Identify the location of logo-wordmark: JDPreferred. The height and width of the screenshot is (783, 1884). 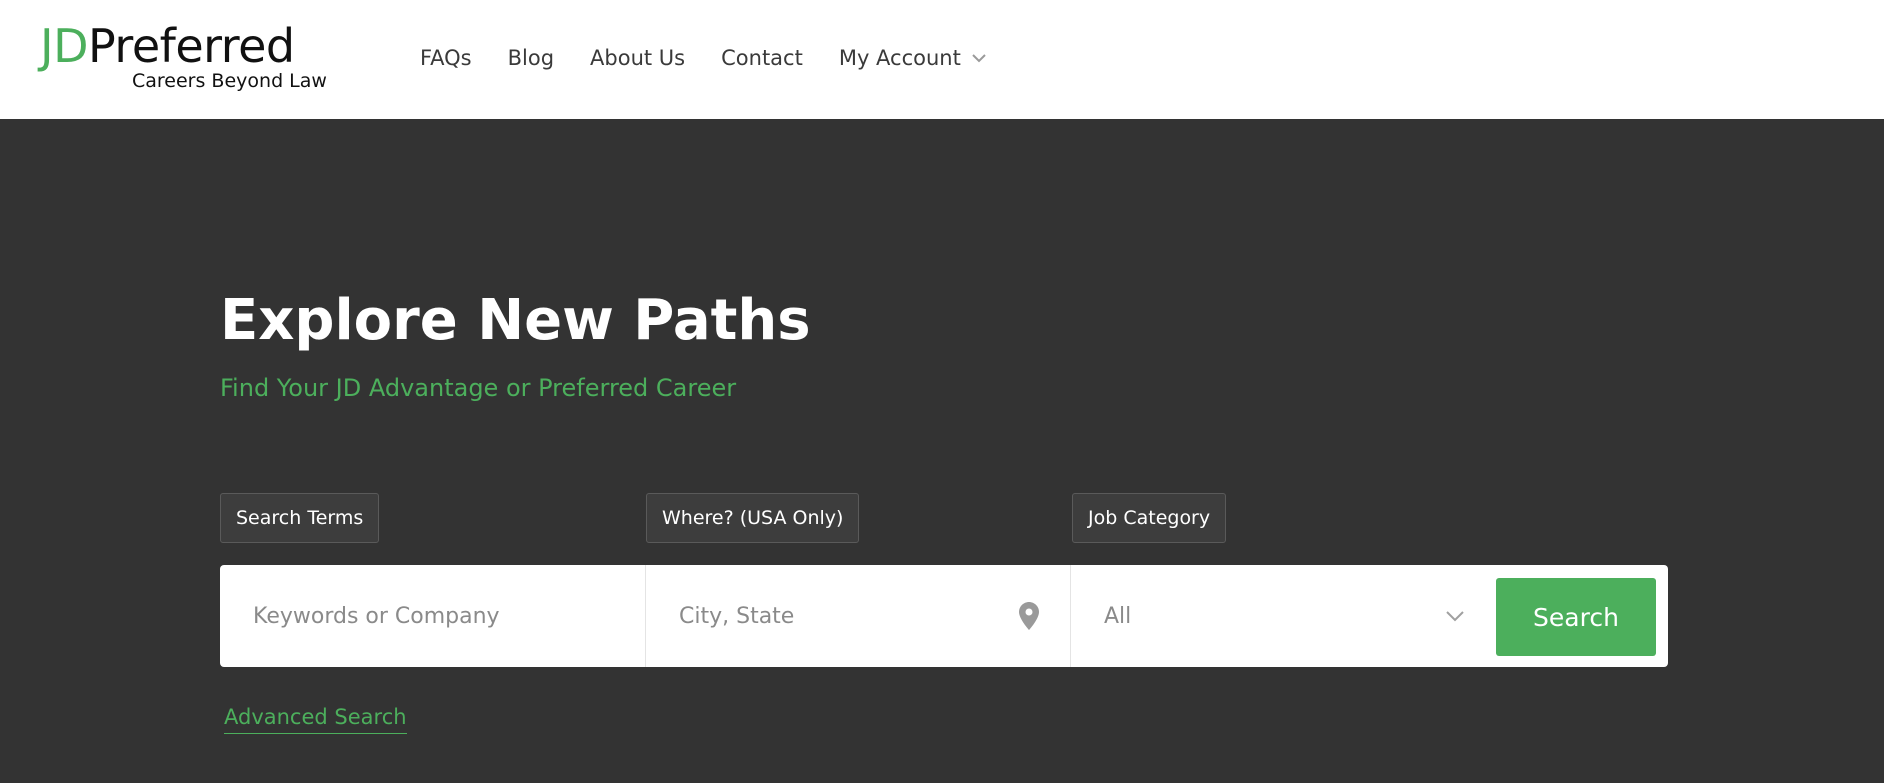
(167, 46).